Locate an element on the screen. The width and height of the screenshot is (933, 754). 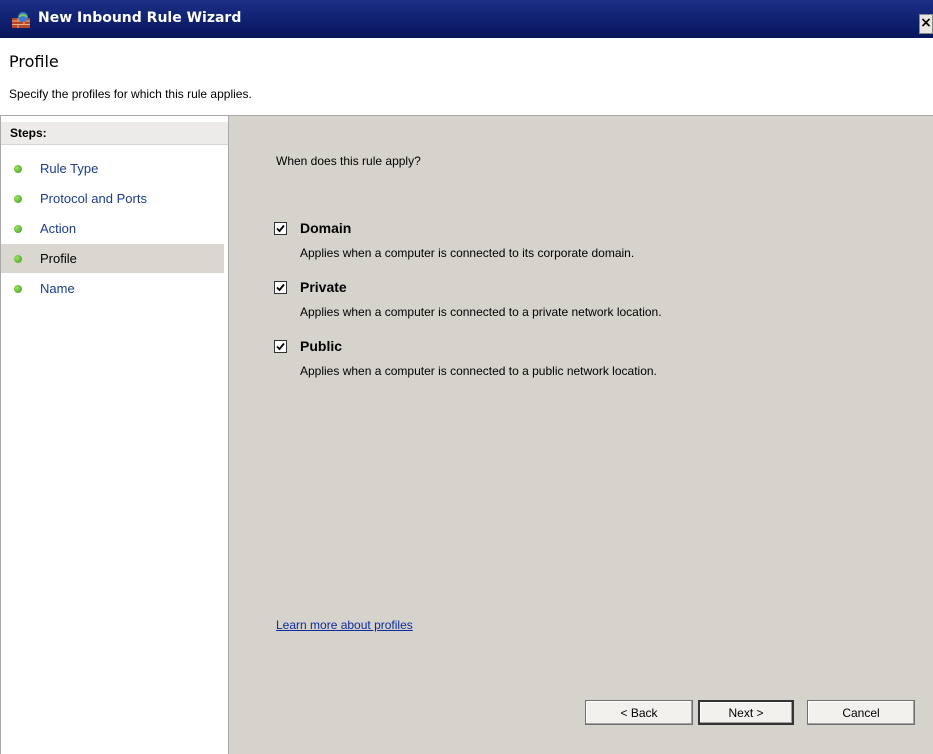
step-label: Action is located at coordinates (58, 228).